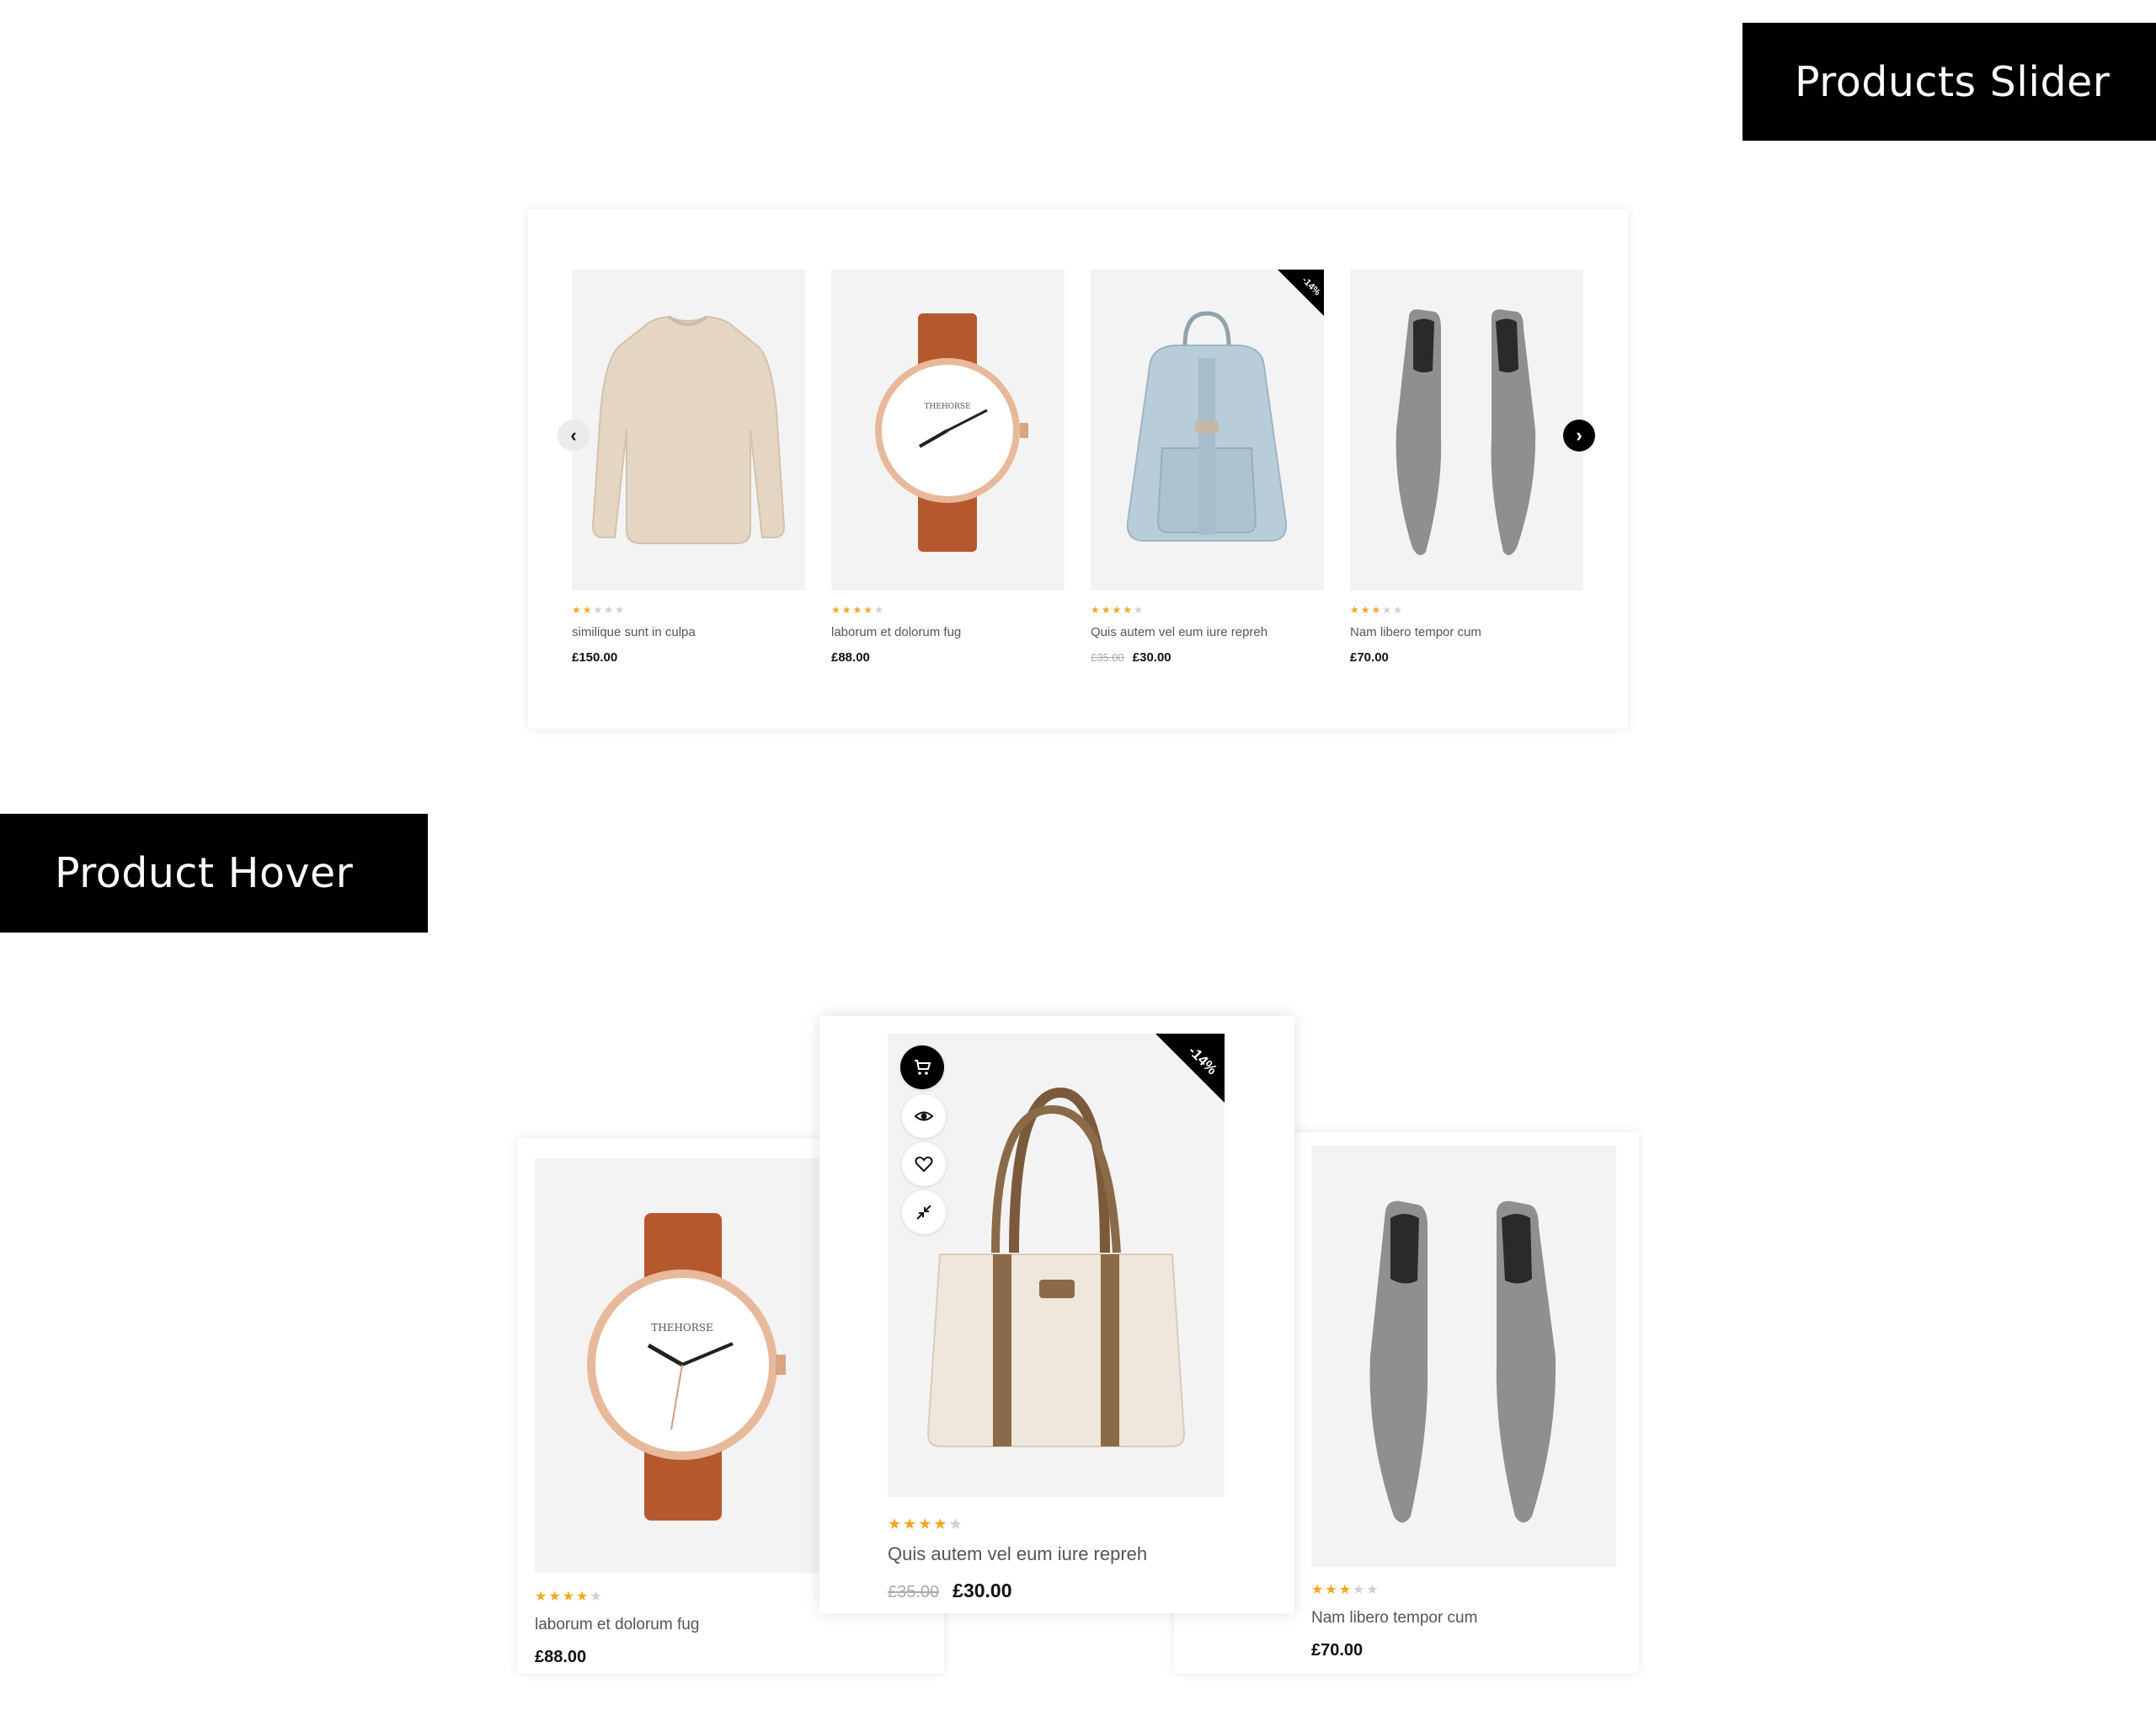 This screenshot has height=1716, width=2156. I want to click on products-slider-heading: Products Slider, so click(1949, 82).